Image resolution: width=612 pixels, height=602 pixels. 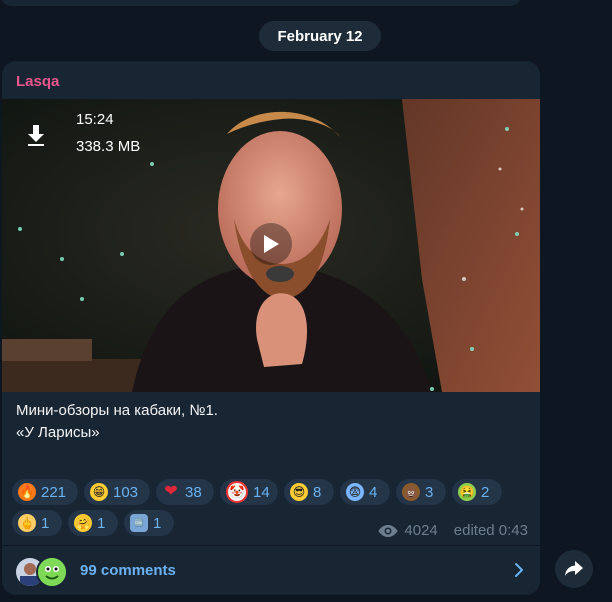 What do you see at coordinates (485, 492) in the screenshot?
I see `reaction-count: 2` at bounding box center [485, 492].